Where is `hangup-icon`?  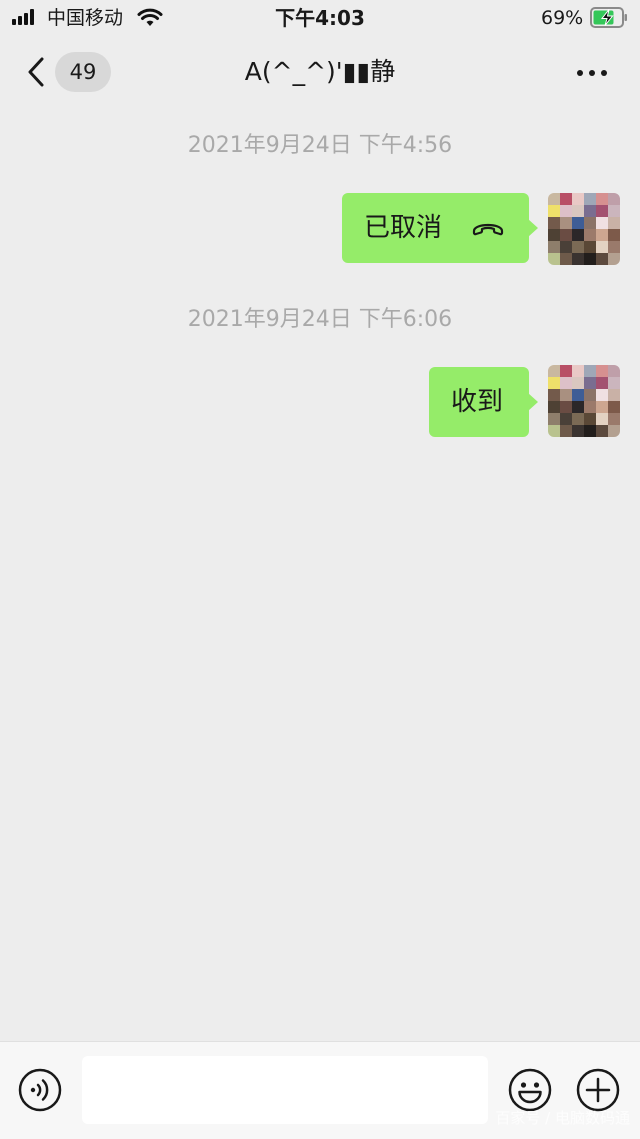
hangup-icon is located at coordinates (488, 229).